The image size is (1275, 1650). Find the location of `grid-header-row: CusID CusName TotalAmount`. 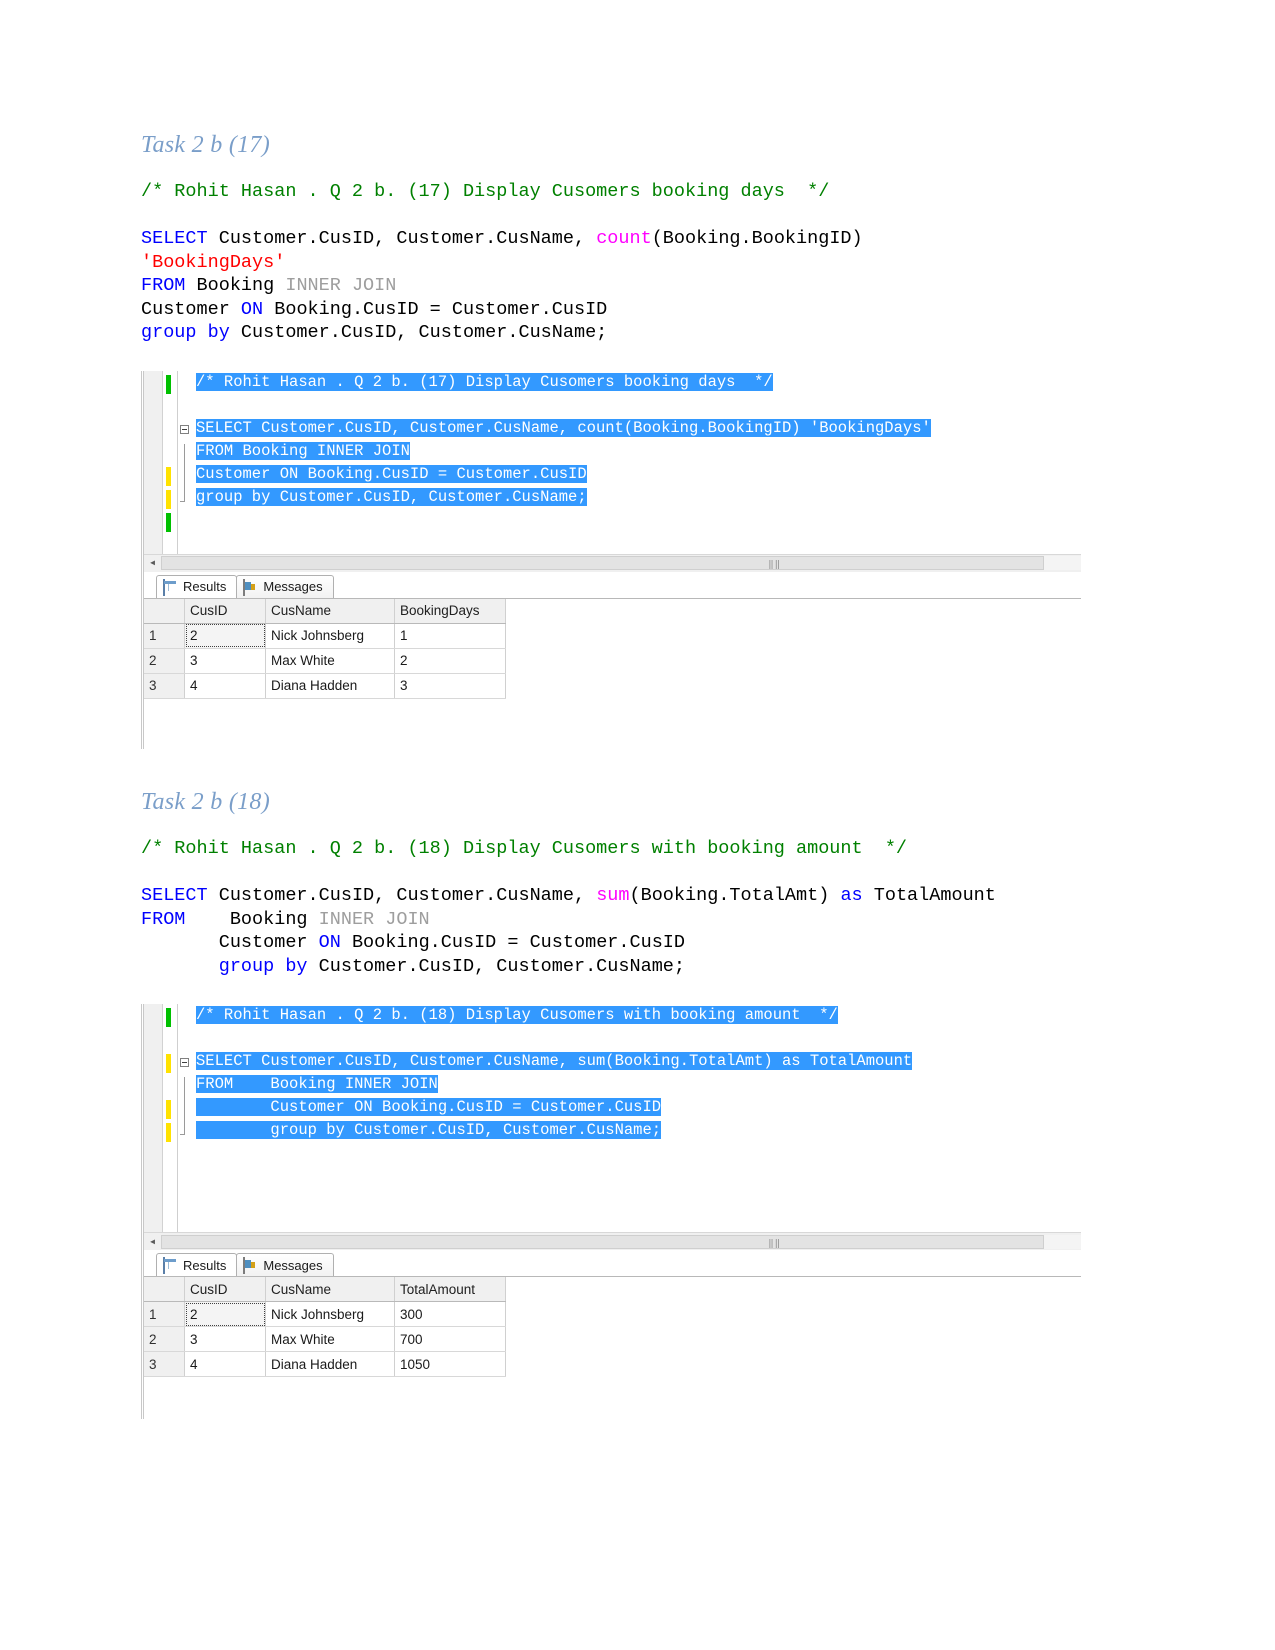

grid-header-row: CusID CusName TotalAmount is located at coordinates (325, 1290).